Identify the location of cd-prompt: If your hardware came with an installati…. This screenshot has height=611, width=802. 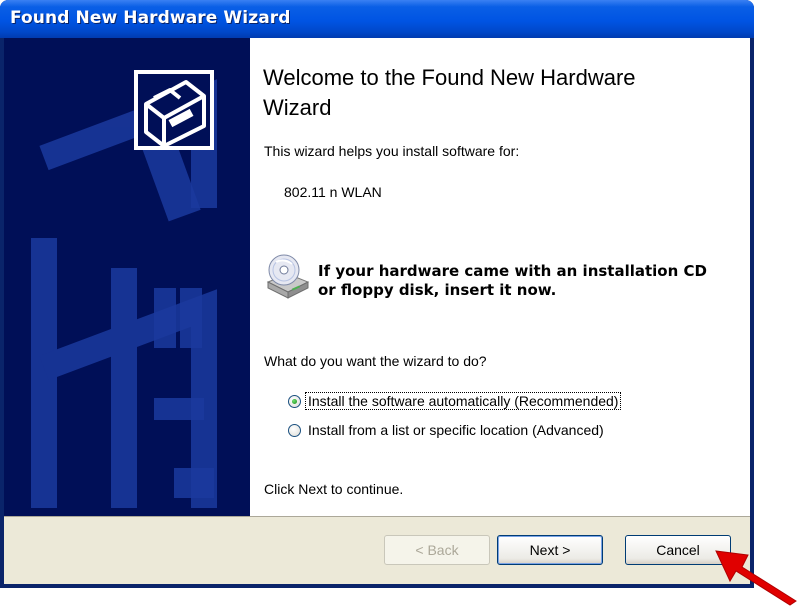
(533, 281).